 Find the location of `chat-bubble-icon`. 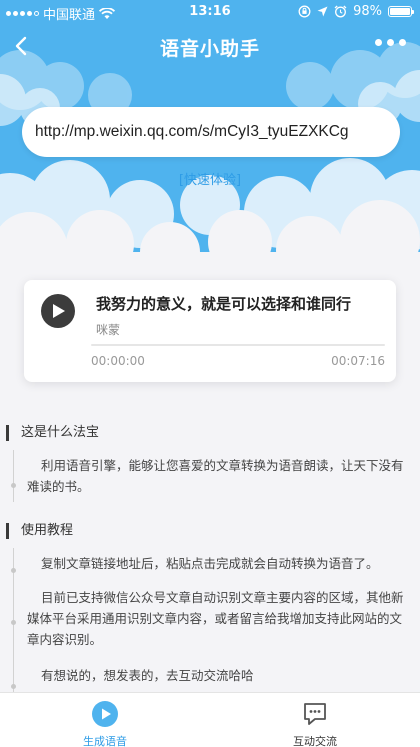

chat-bubble-icon is located at coordinates (315, 714).